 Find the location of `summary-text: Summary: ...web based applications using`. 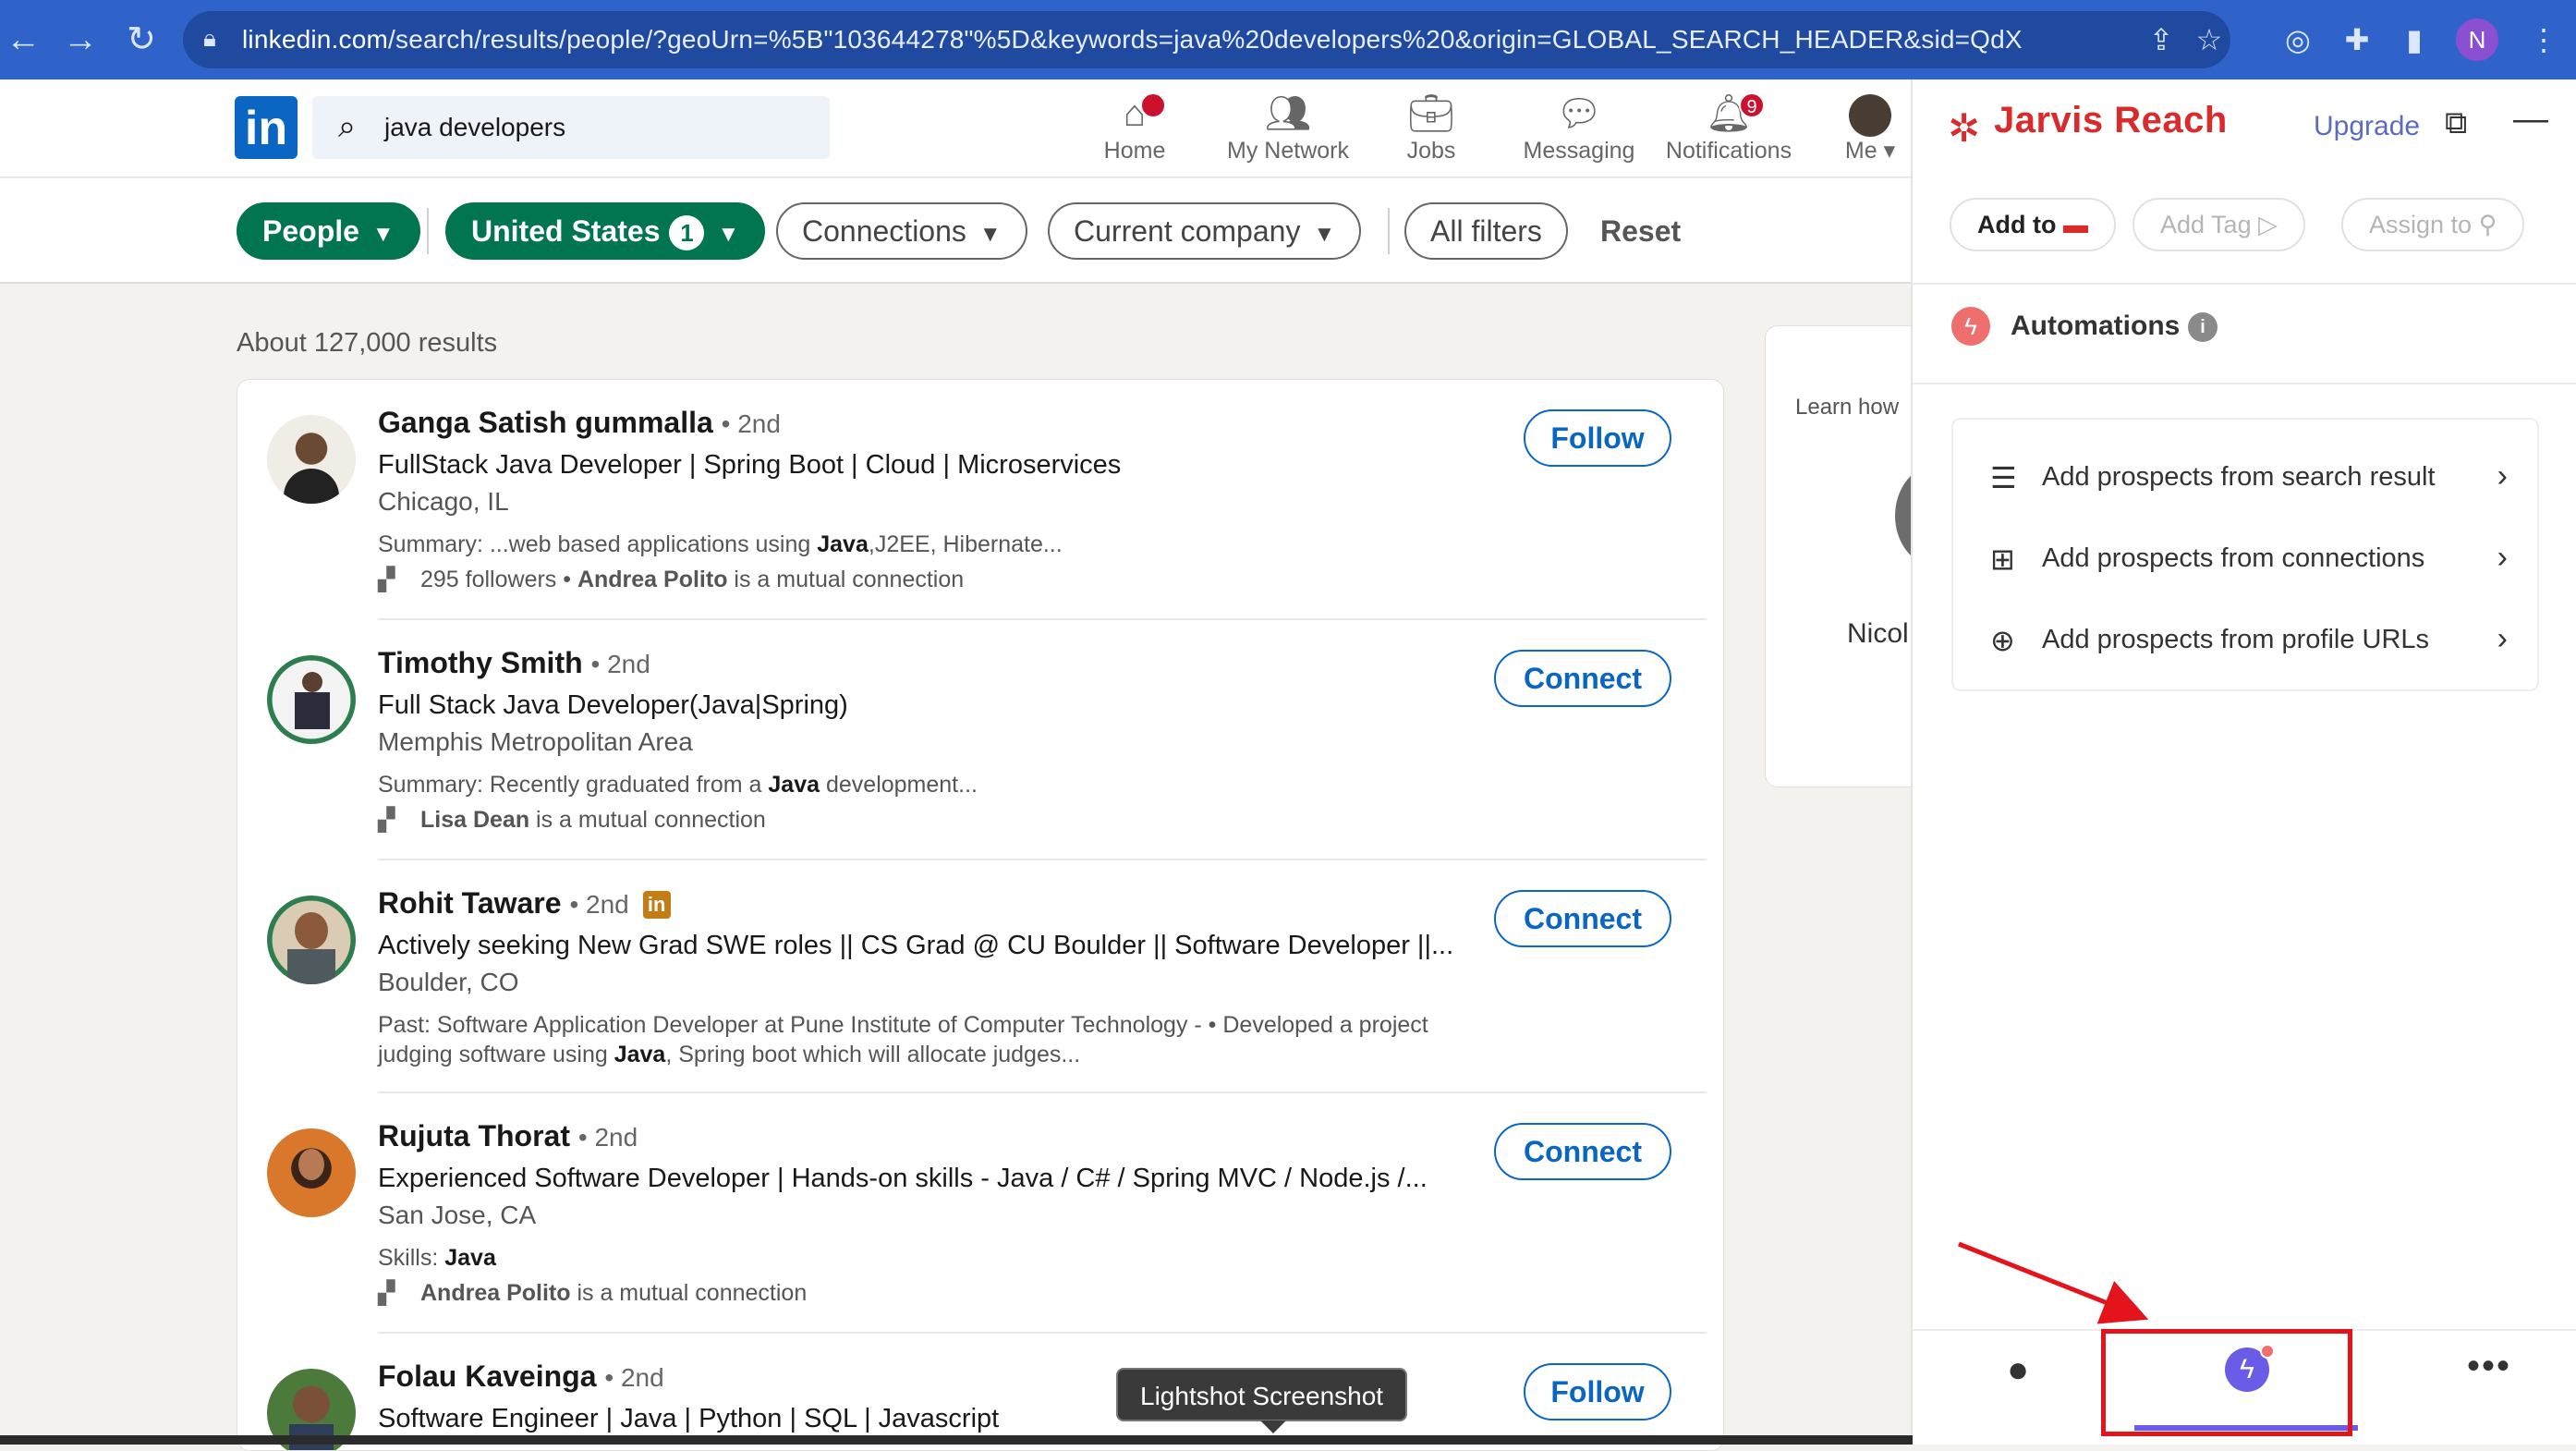

summary-text: Summary: ...web based applications using is located at coordinates (598, 544).